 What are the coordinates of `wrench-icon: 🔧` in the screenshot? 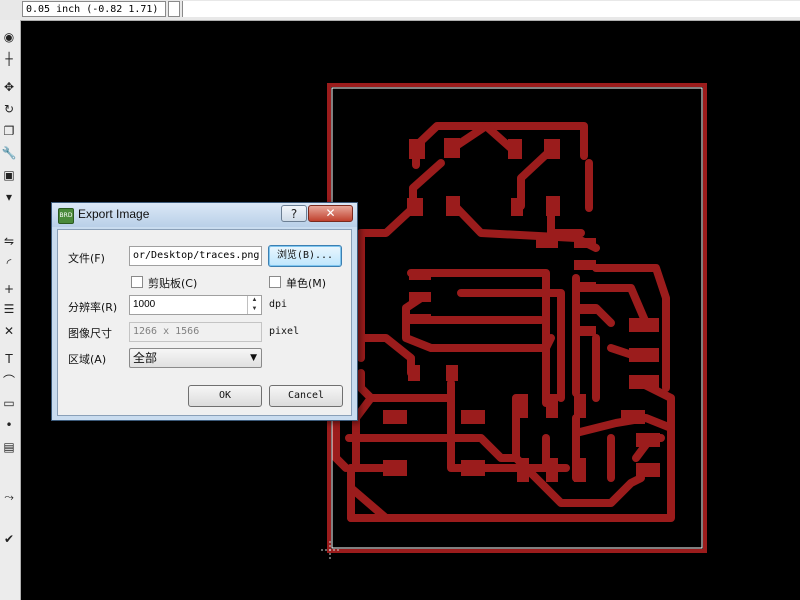 It's located at (9, 153).